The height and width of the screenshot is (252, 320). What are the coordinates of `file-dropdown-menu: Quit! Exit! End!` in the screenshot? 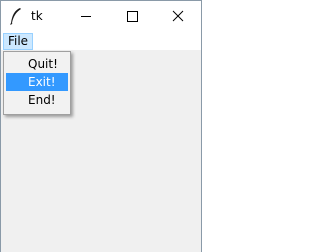 It's located at (37, 83).